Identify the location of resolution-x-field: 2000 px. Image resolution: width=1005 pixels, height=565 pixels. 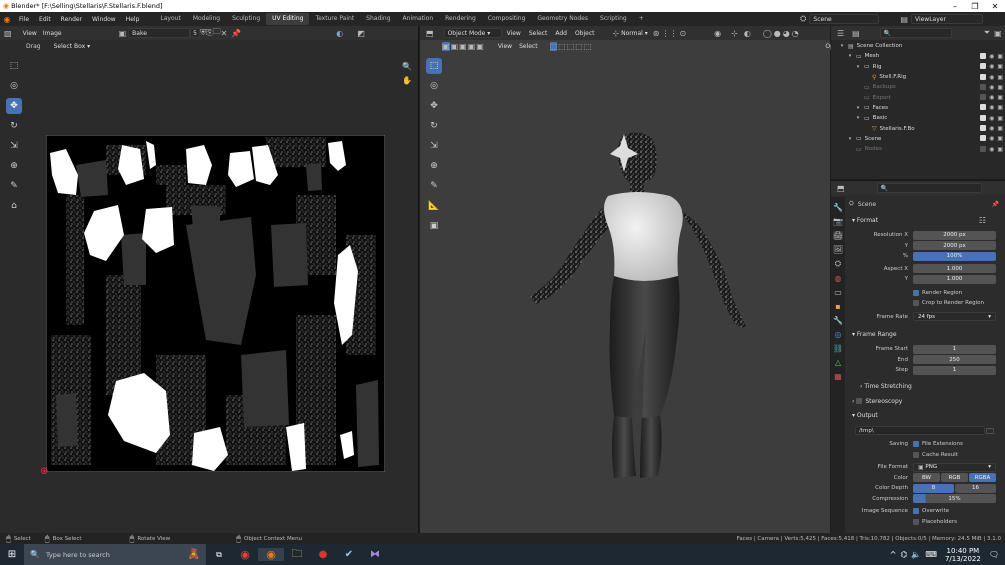
(954, 235).